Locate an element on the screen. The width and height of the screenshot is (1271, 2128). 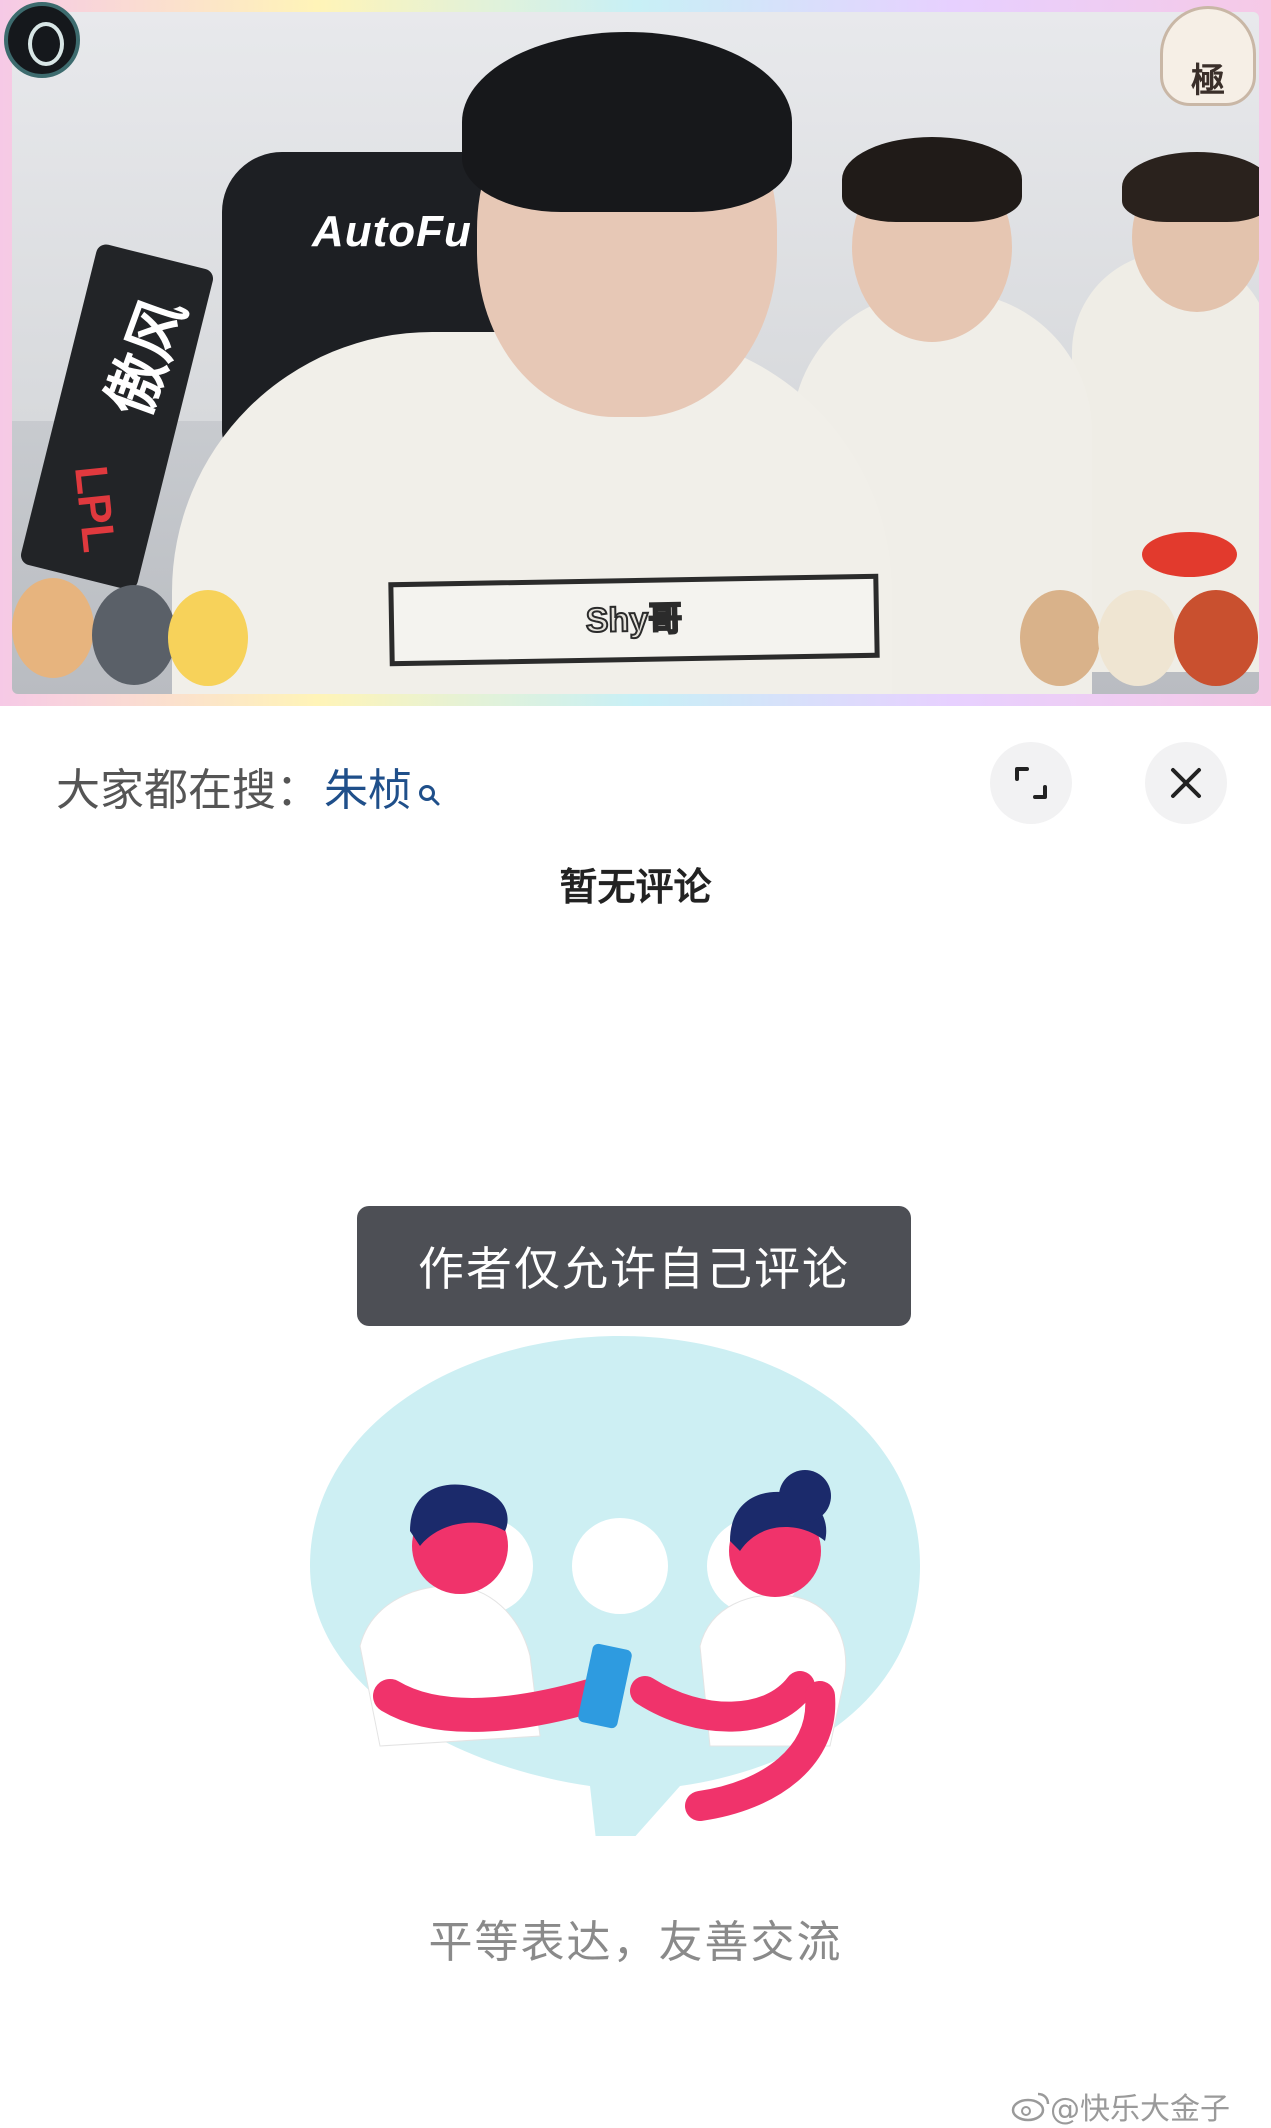
empty-comments-illustration is located at coordinates (615, 1586).